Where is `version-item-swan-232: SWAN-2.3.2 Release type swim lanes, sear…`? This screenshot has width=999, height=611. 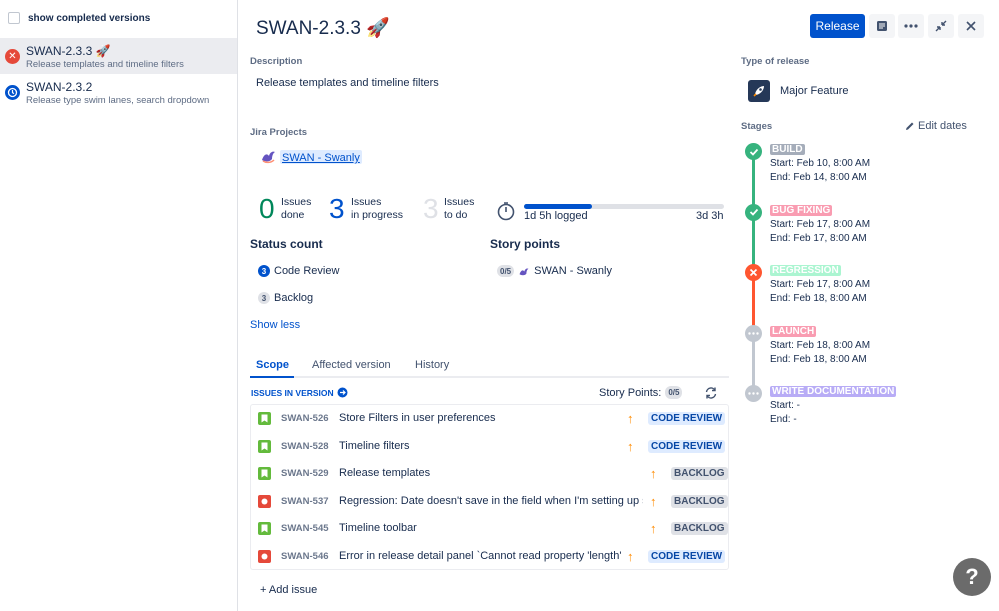 version-item-swan-232: SWAN-2.3.2 Release type swim lanes, sear… is located at coordinates (118, 92).